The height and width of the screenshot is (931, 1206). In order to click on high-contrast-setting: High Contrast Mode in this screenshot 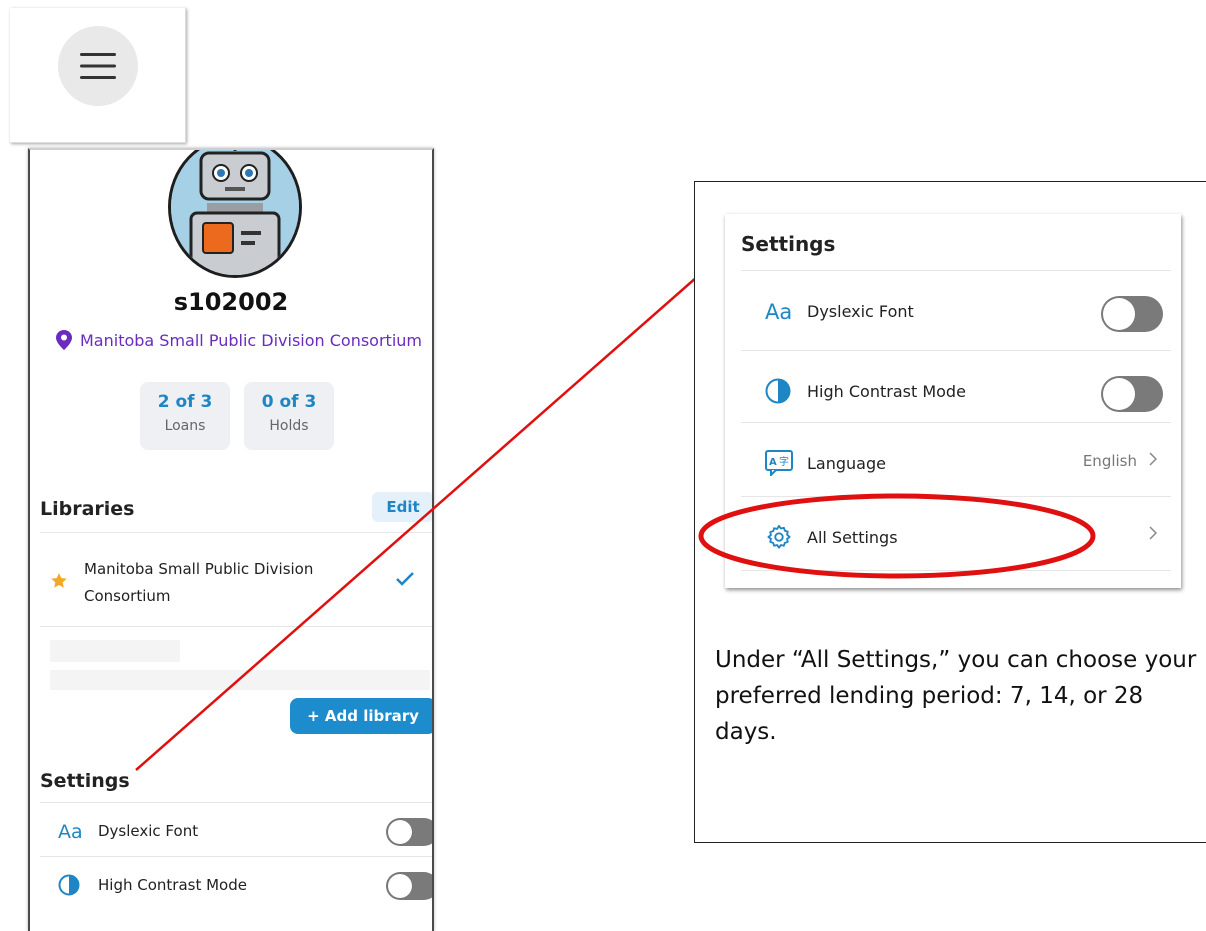, I will do `click(236, 885)`.